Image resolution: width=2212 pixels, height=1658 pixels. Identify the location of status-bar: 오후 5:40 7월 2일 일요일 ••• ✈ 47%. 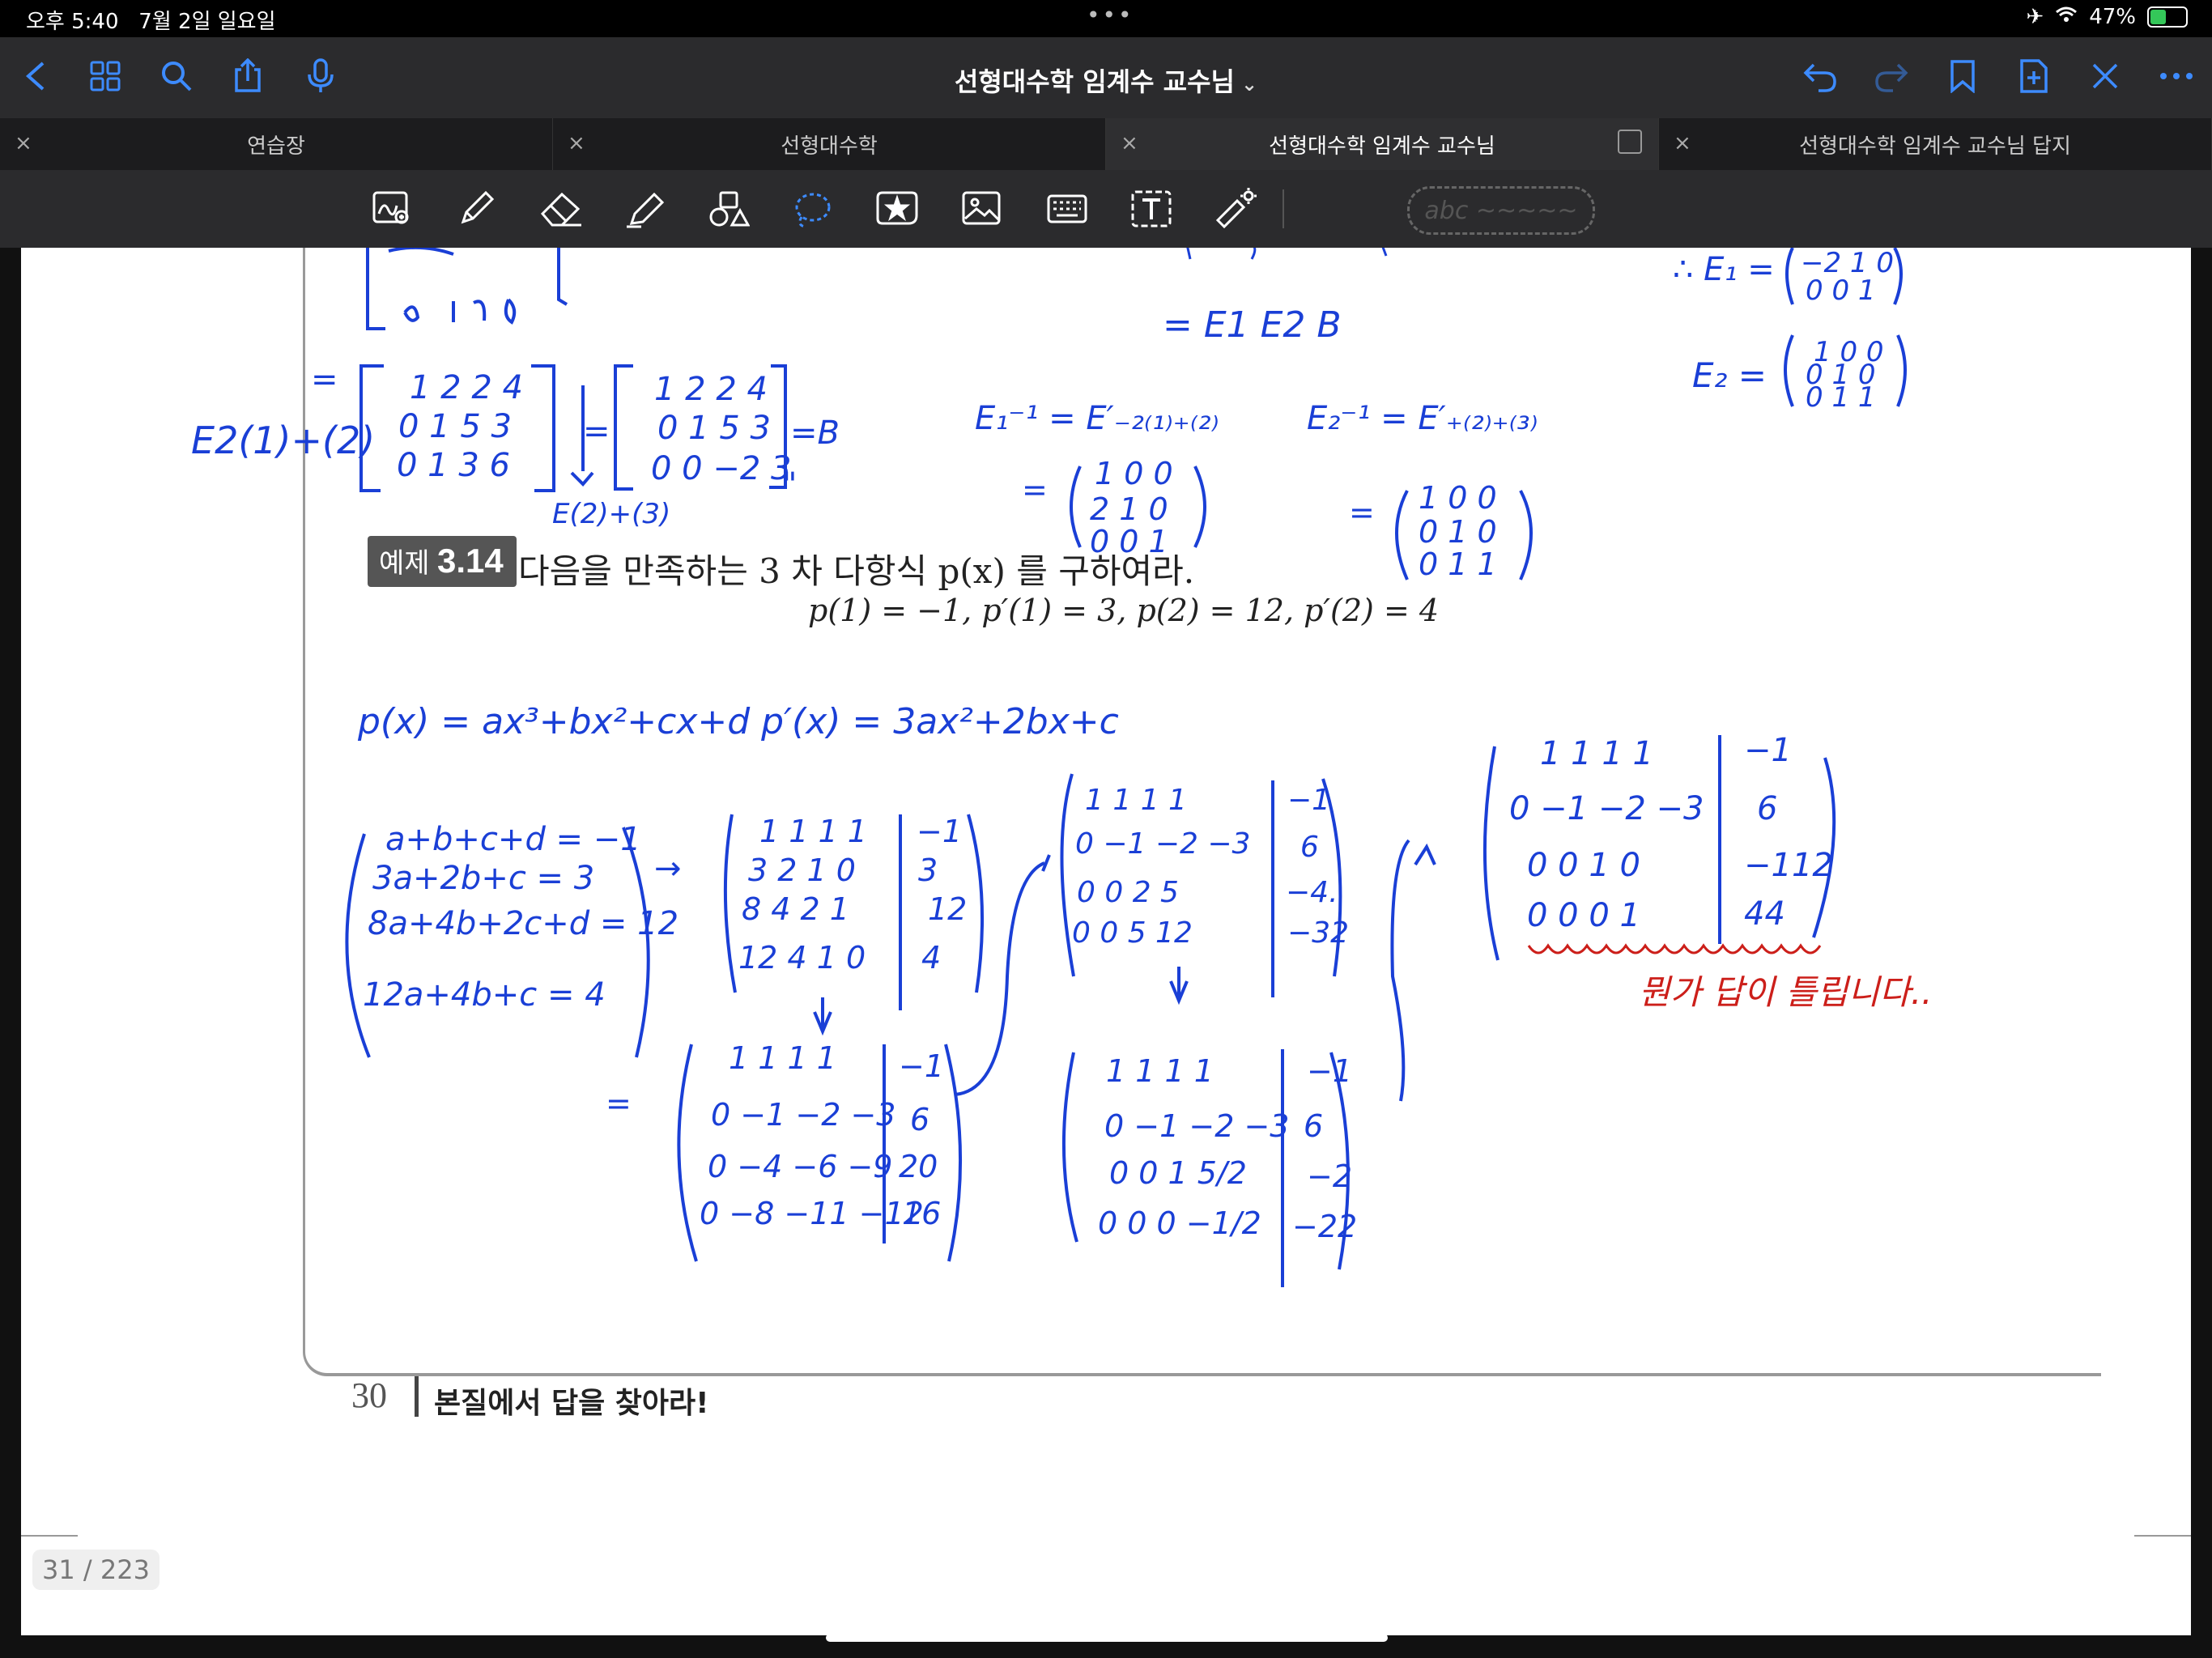
(1106, 18).